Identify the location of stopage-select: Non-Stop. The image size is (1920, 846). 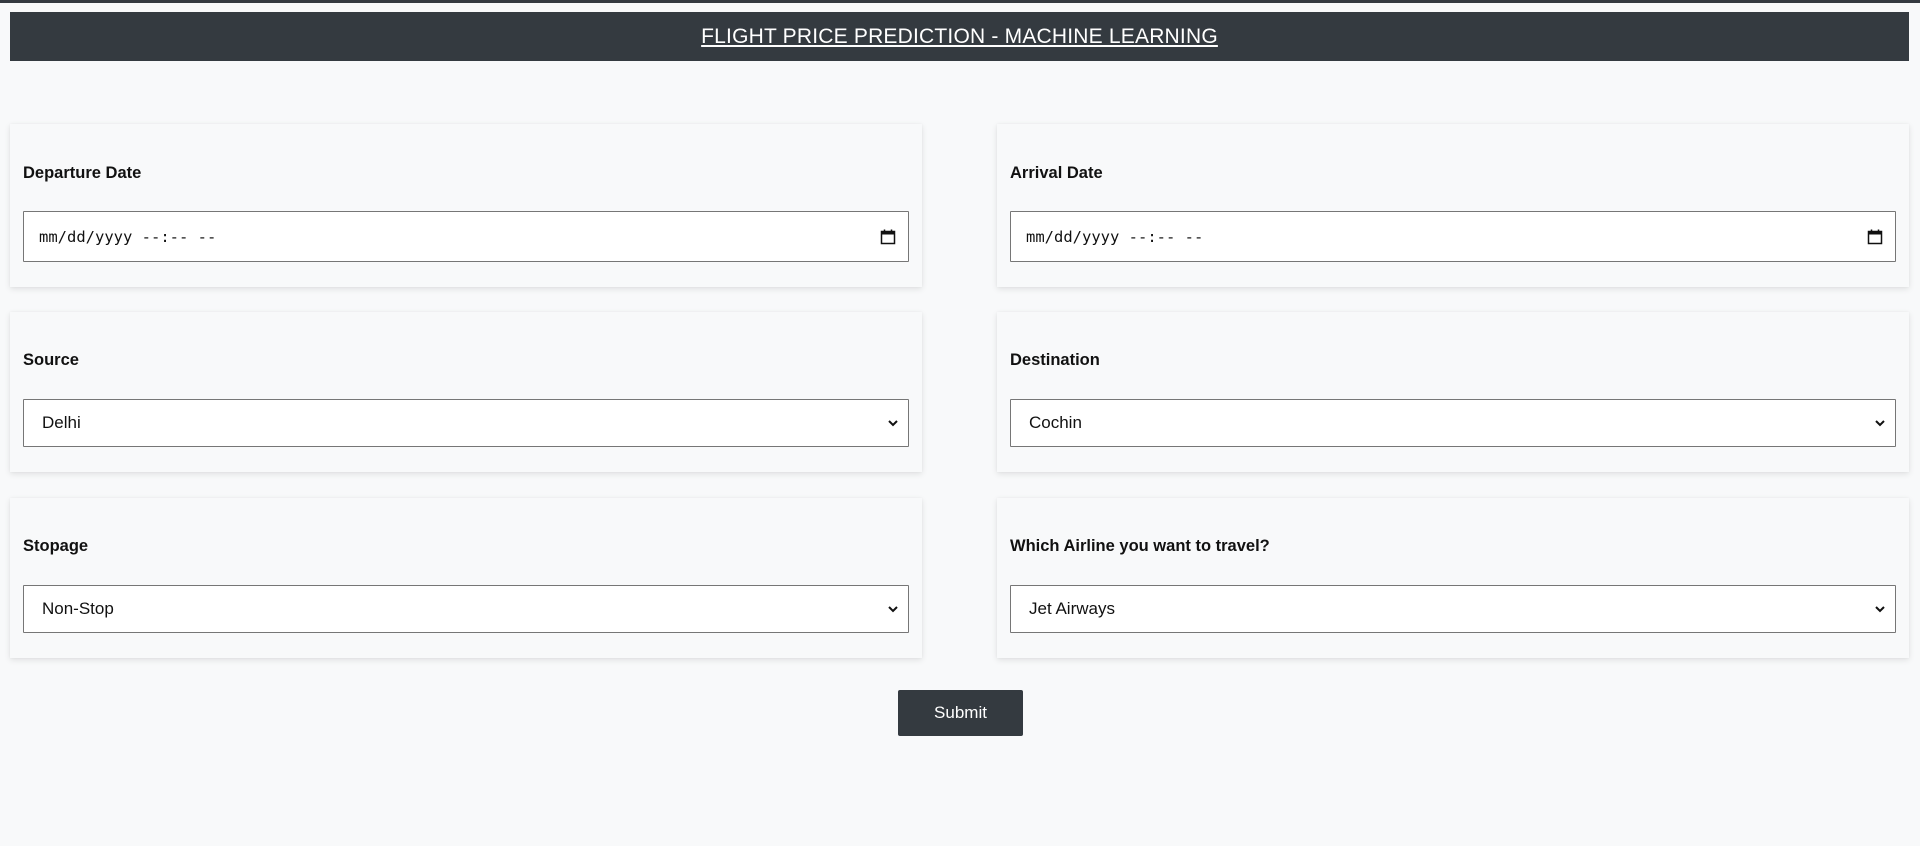
(466, 609).